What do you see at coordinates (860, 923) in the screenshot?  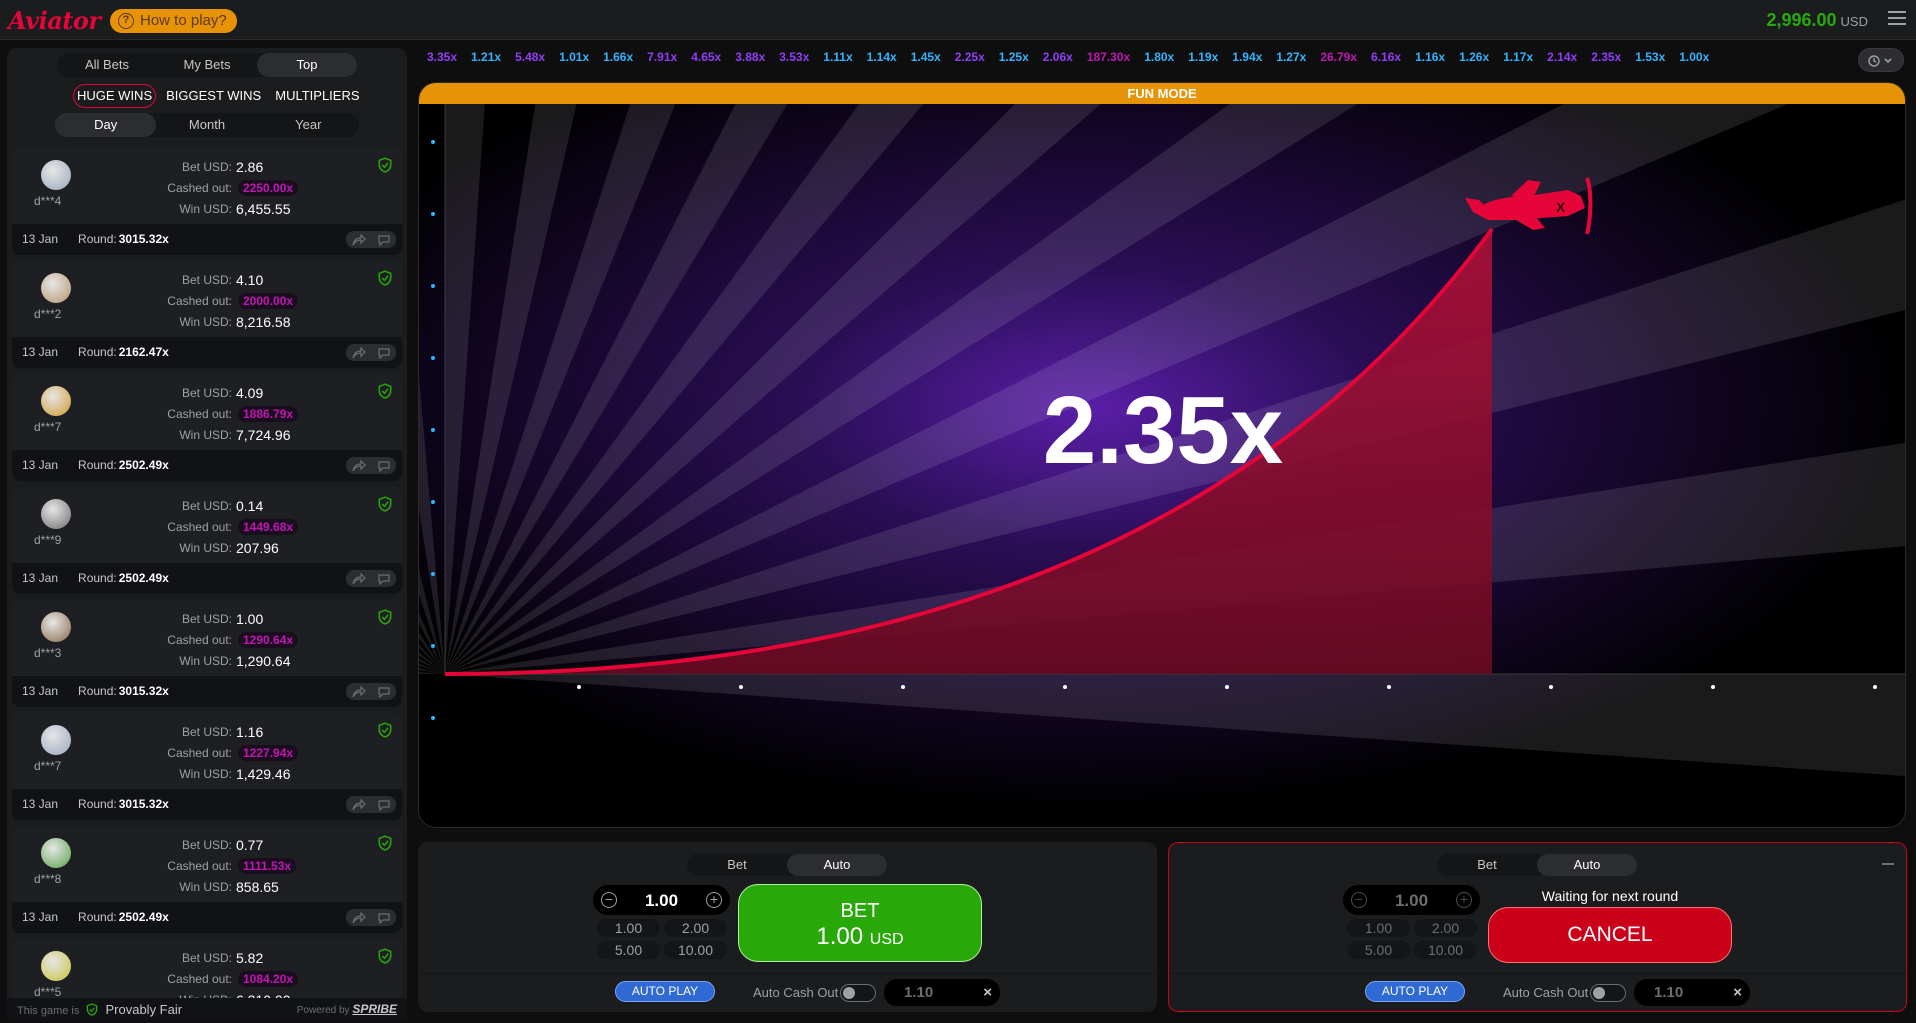 I see `bet-button: BET 1.00 USD` at bounding box center [860, 923].